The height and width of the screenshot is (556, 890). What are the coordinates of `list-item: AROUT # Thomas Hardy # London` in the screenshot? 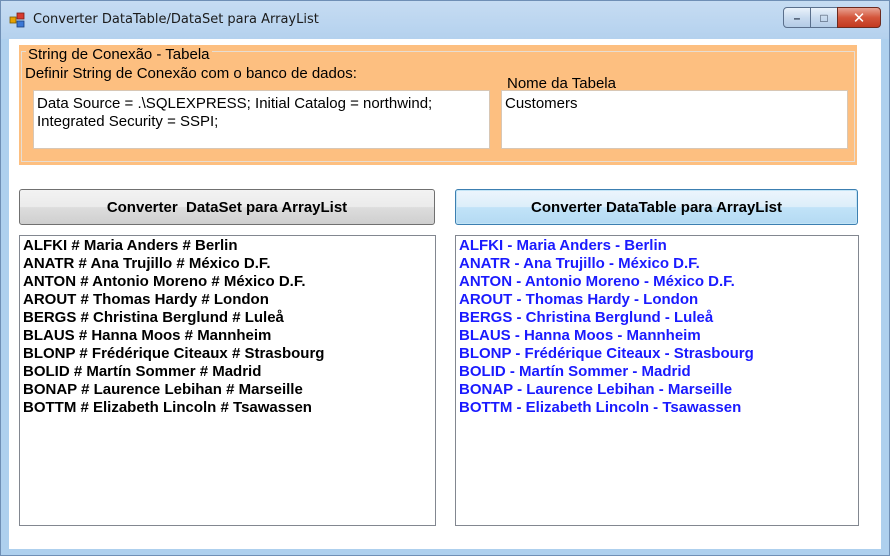 It's located at (227, 300).